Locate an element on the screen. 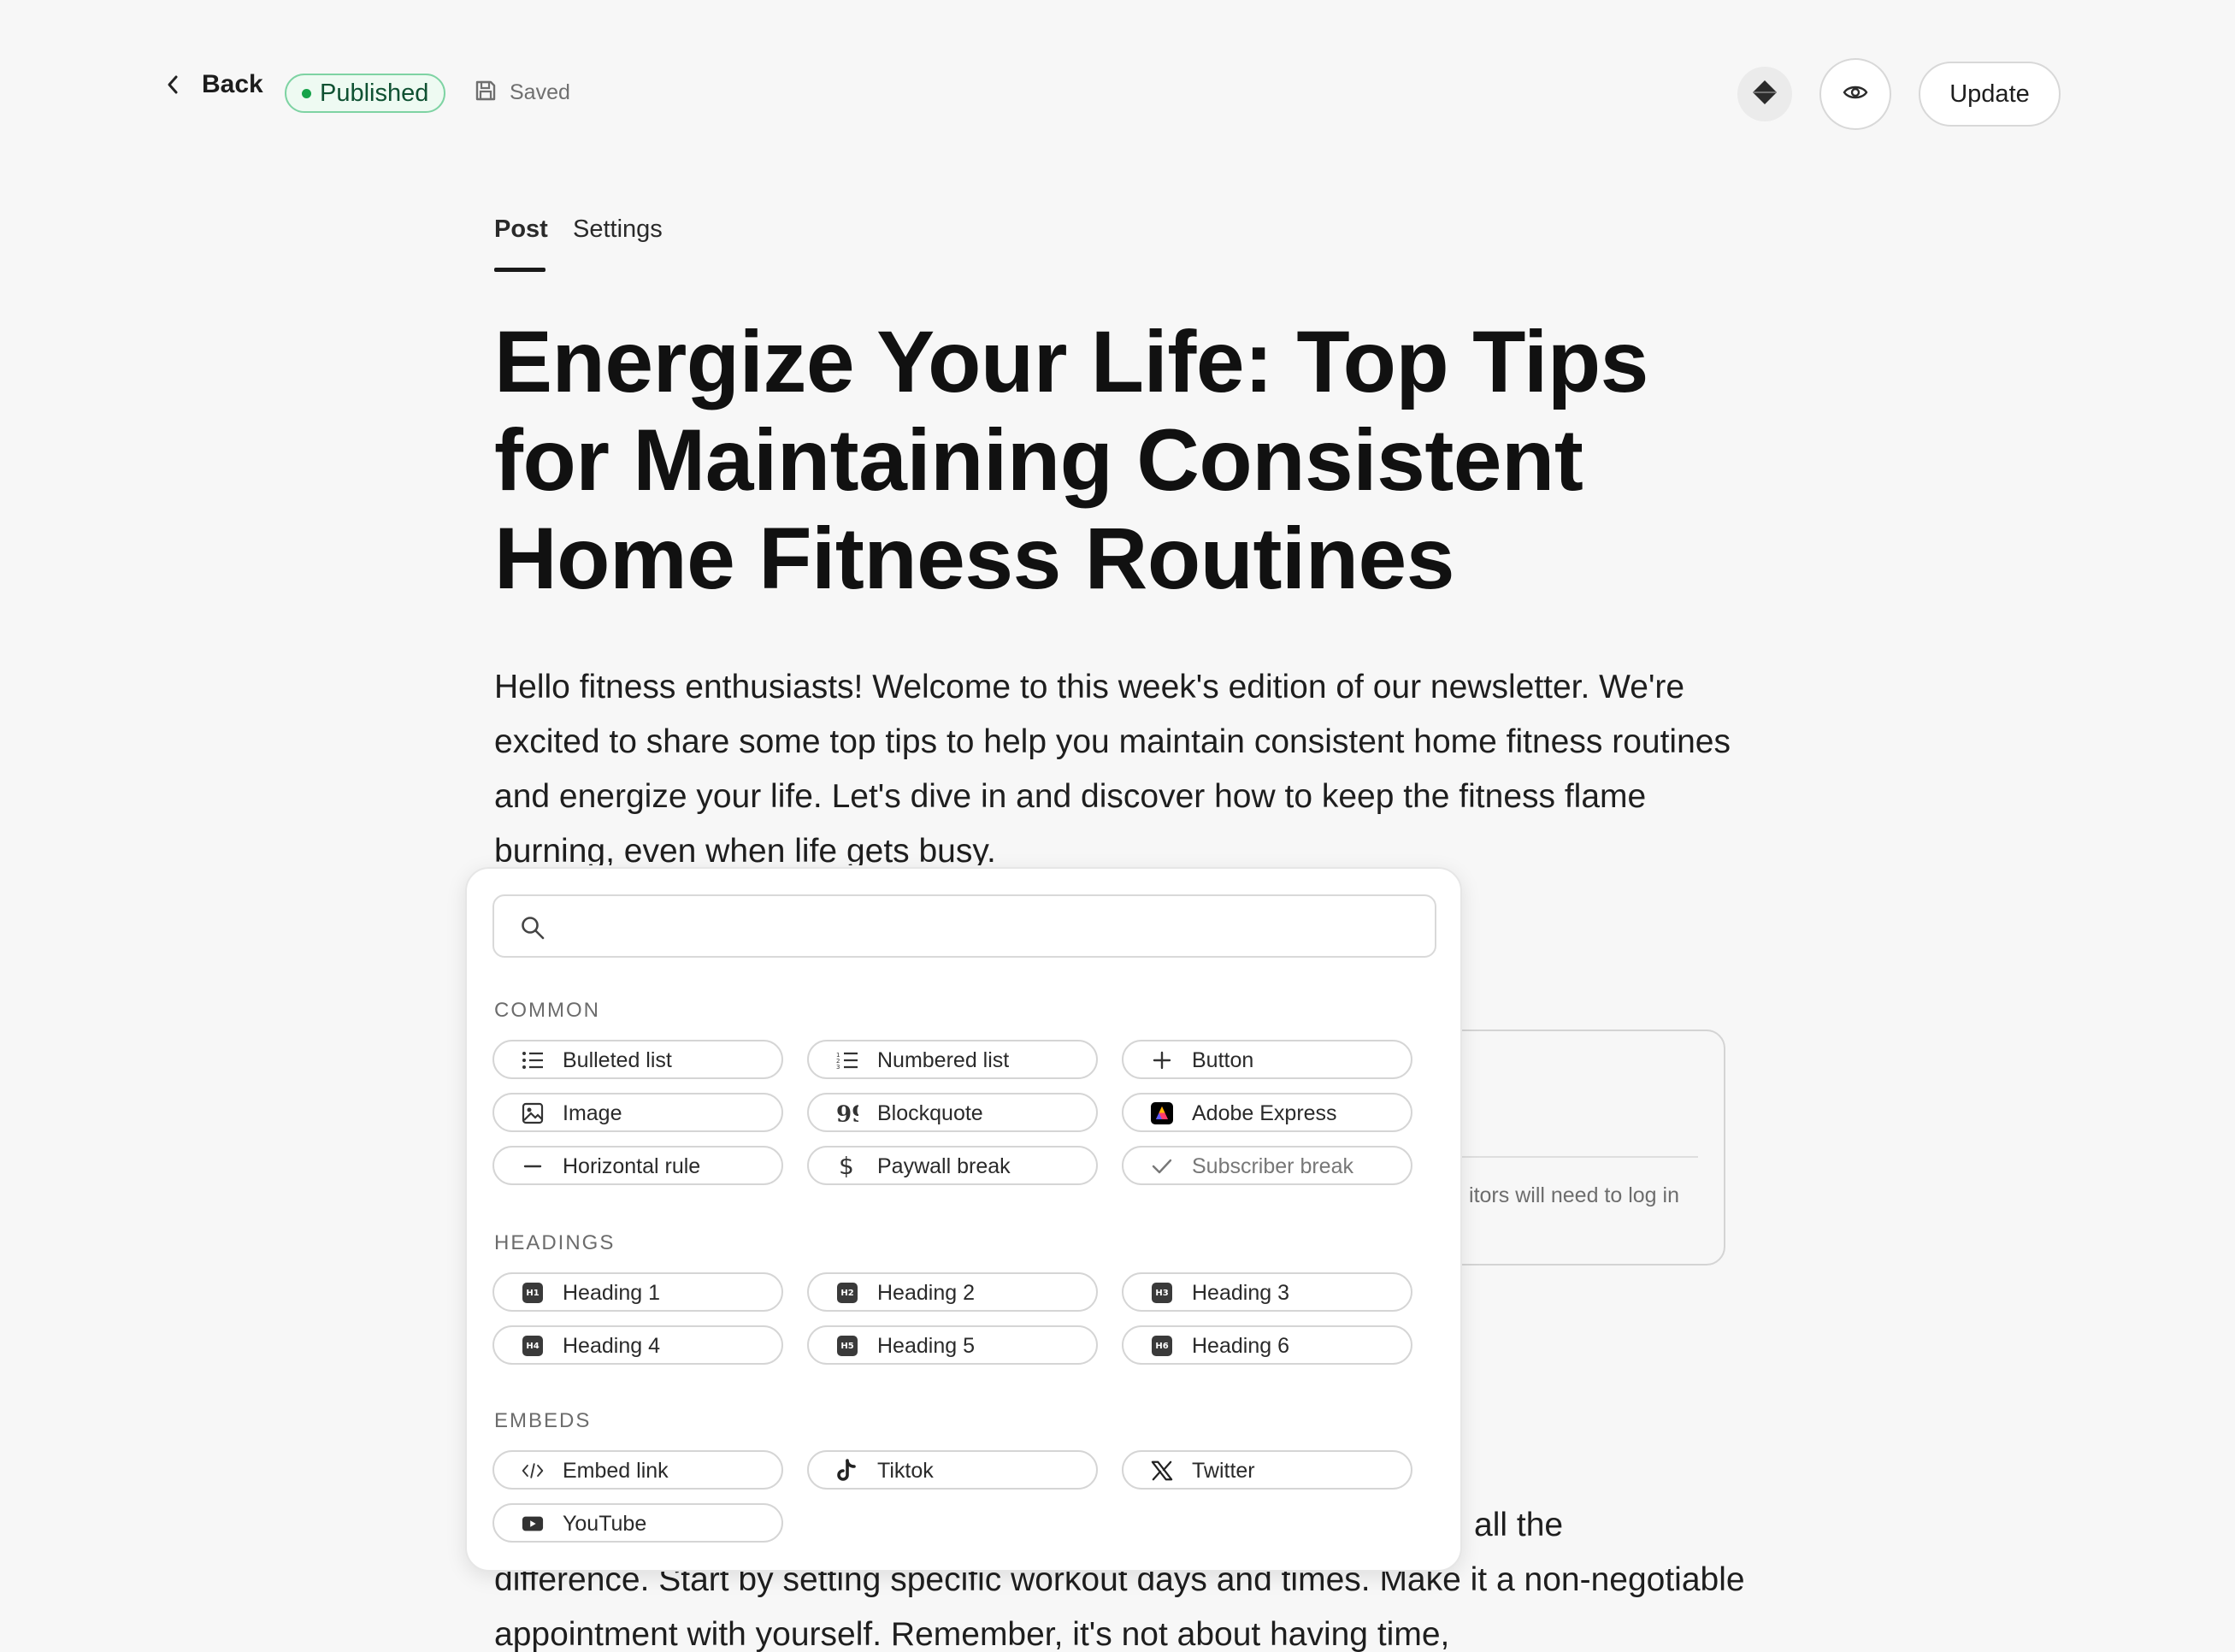 The image size is (2235, 1652). h4-icon: H4 is located at coordinates (533, 1346).